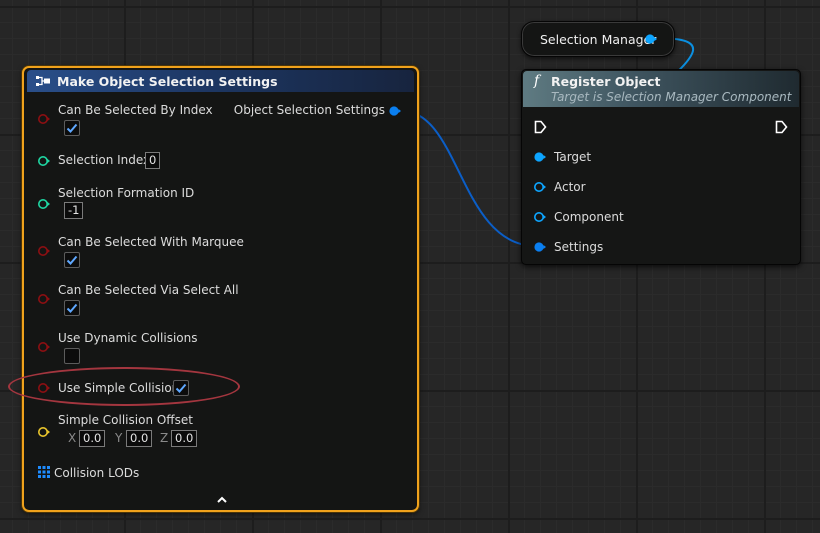 The height and width of the screenshot is (533, 820). Describe the element at coordinates (44, 432) in the screenshot. I see `vector-pin-icon` at that location.